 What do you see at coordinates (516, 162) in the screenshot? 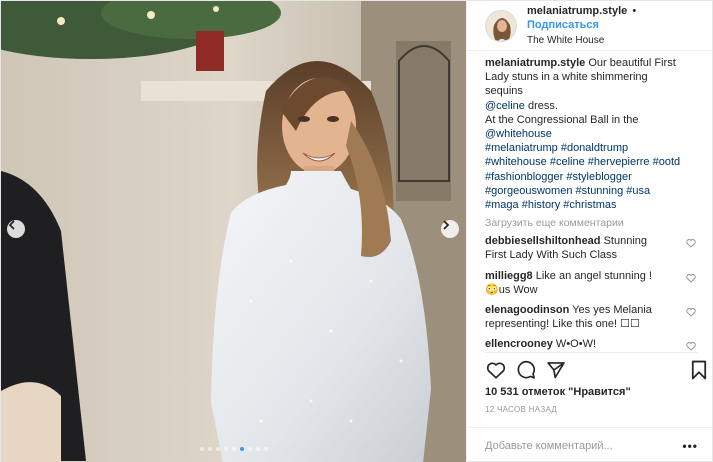
I see `hashtag-link: #whitehouse` at bounding box center [516, 162].